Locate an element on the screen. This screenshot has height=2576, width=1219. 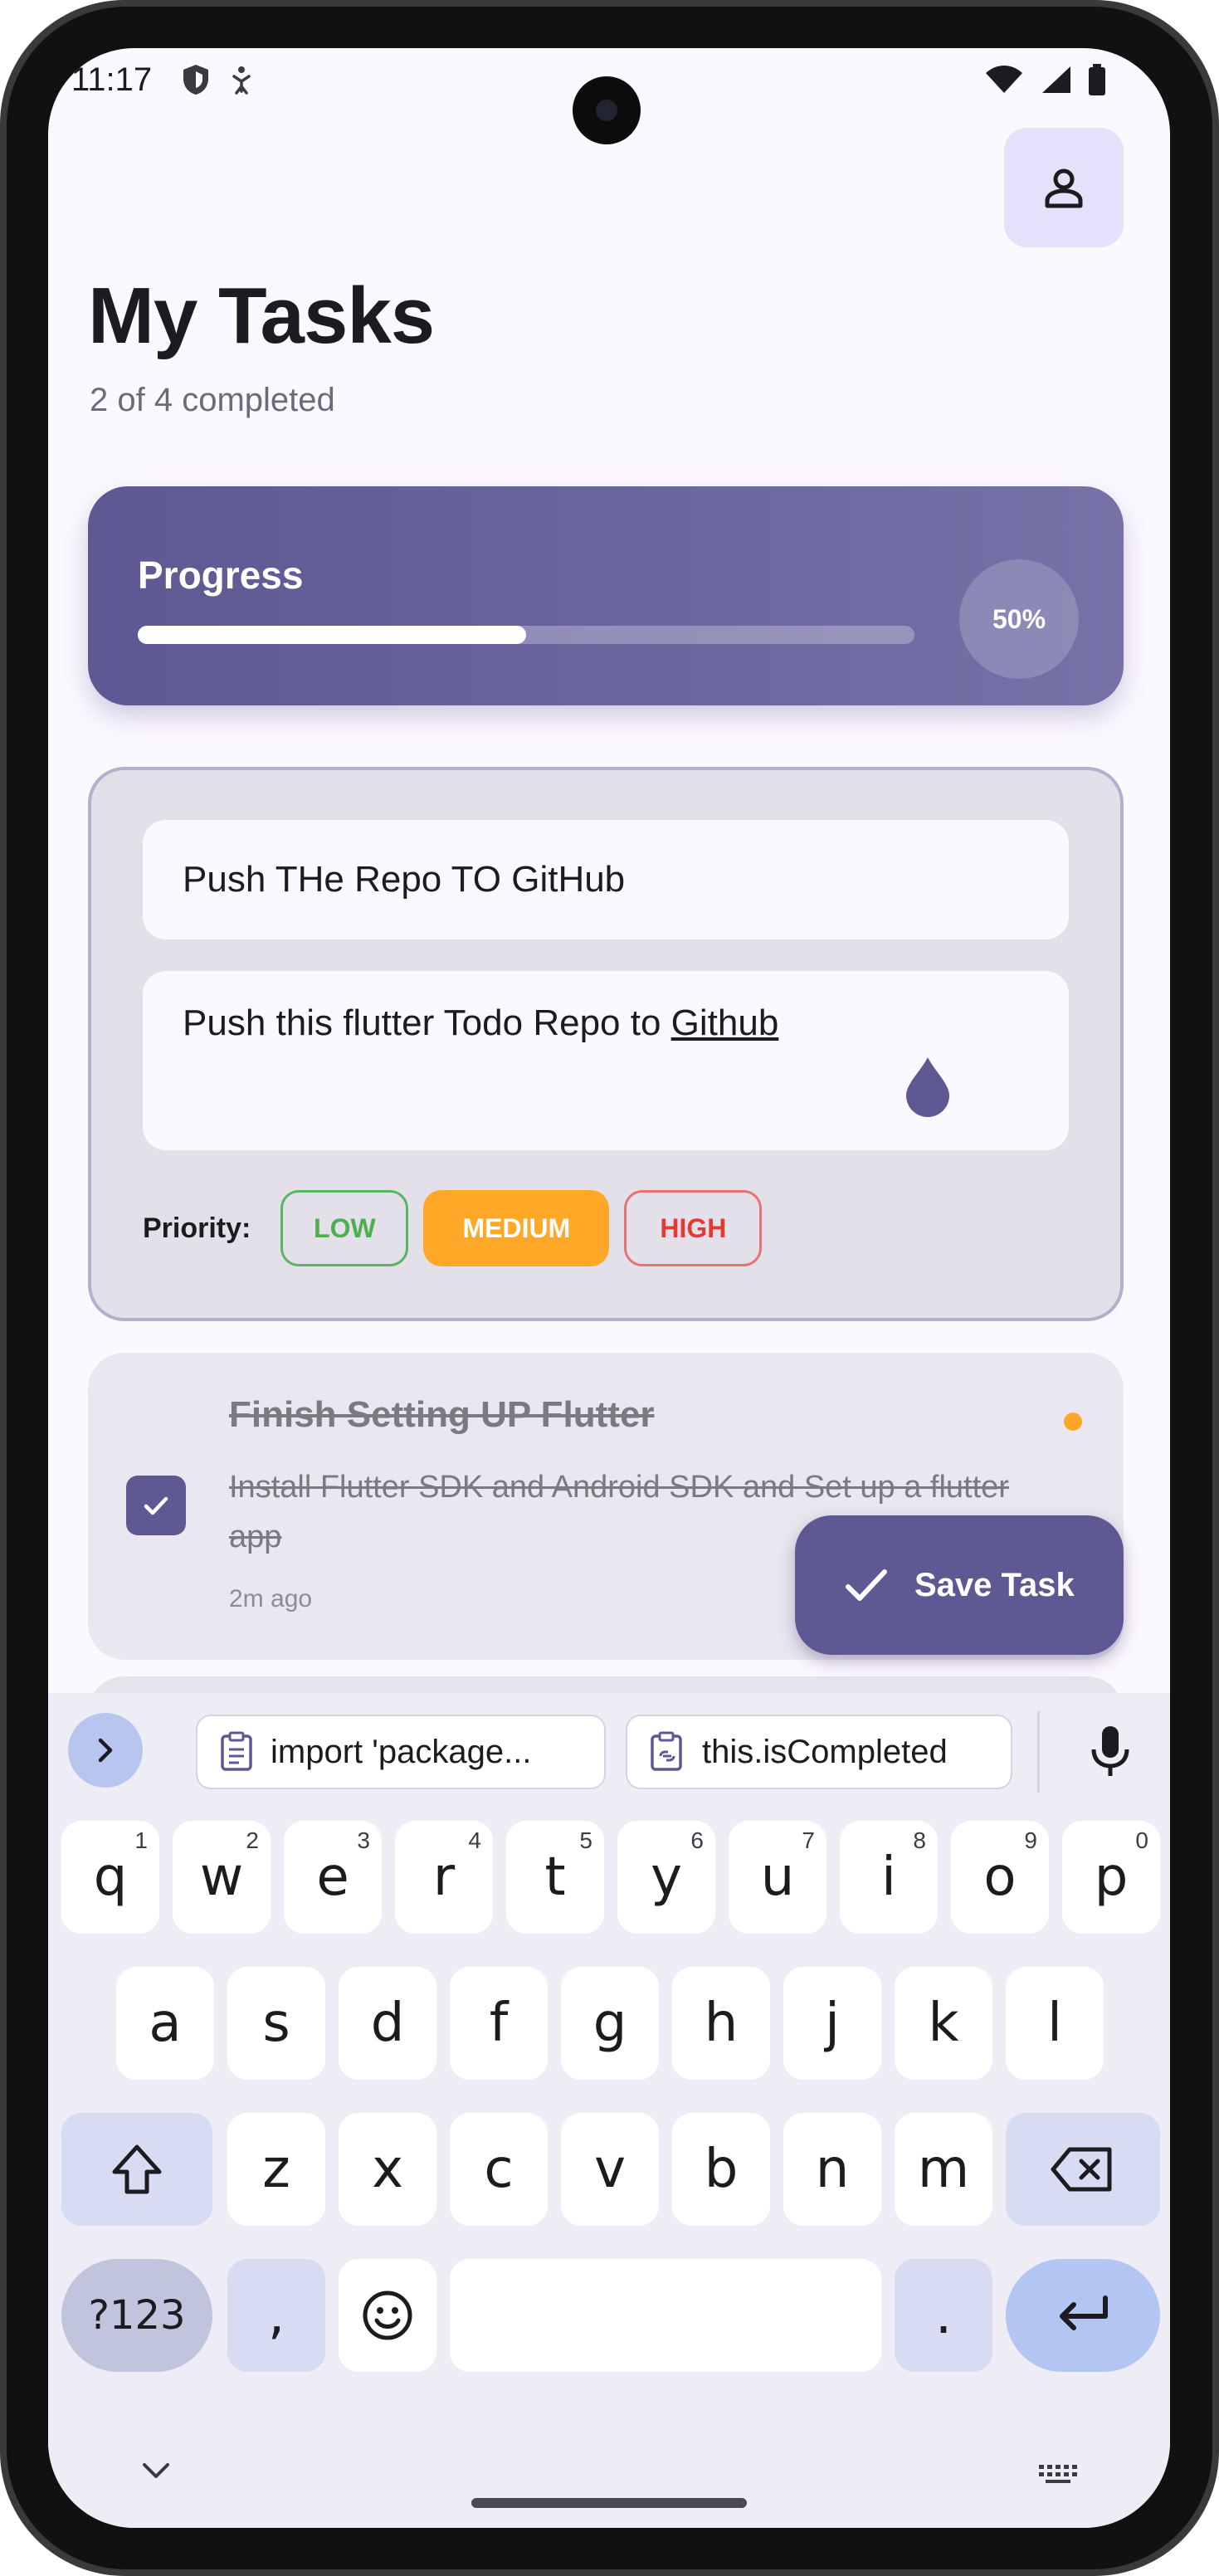
hide-keyboard-icon is located at coordinates (156, 2470).